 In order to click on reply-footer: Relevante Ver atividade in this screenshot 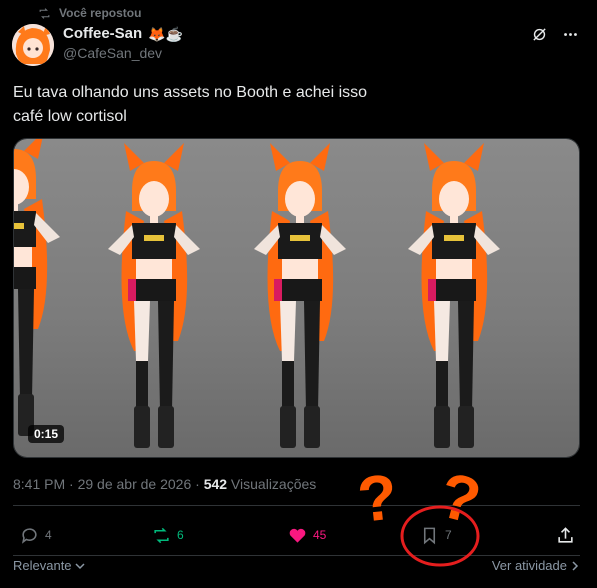, I will do `click(296, 565)`.